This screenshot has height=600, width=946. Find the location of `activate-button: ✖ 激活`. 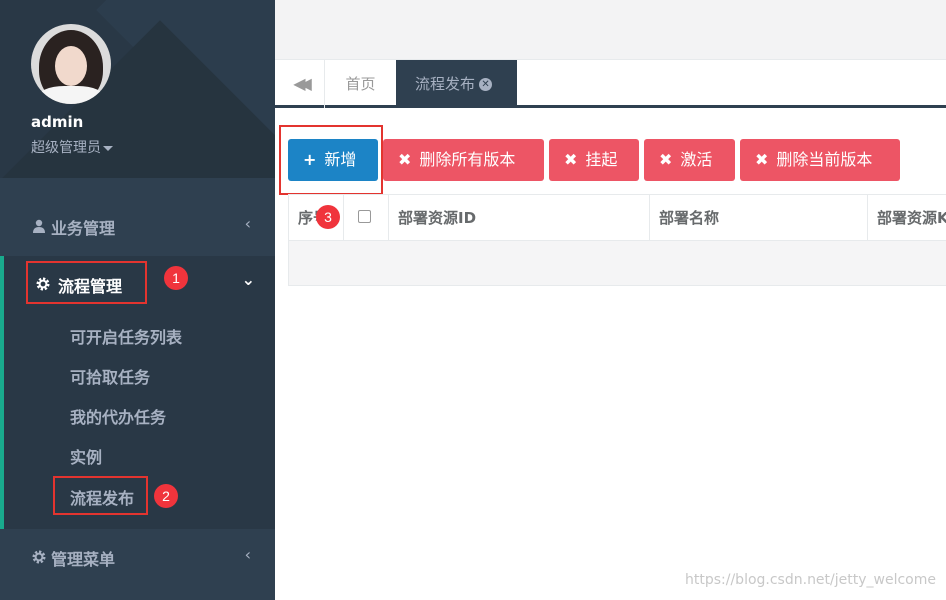

activate-button: ✖ 激活 is located at coordinates (689, 160).